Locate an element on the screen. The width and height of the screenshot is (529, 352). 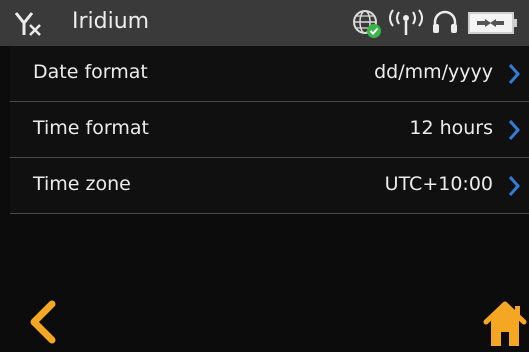
antenna-broadcast-icon is located at coordinates (406, 22).